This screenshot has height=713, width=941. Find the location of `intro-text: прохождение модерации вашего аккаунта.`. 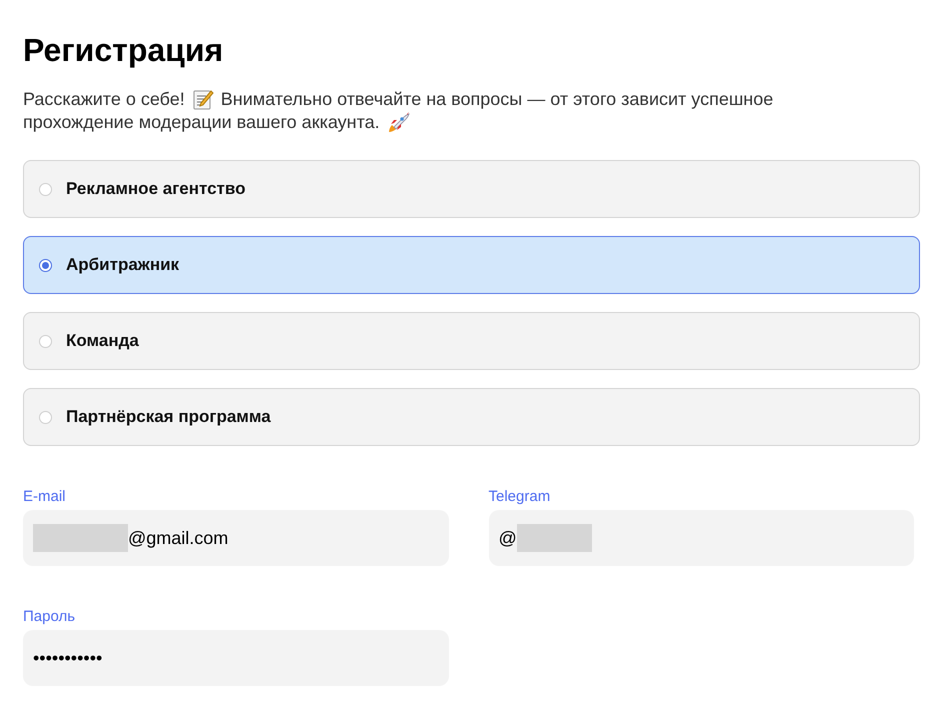

intro-text: прохождение модерации вашего аккаунта. is located at coordinates (201, 122).